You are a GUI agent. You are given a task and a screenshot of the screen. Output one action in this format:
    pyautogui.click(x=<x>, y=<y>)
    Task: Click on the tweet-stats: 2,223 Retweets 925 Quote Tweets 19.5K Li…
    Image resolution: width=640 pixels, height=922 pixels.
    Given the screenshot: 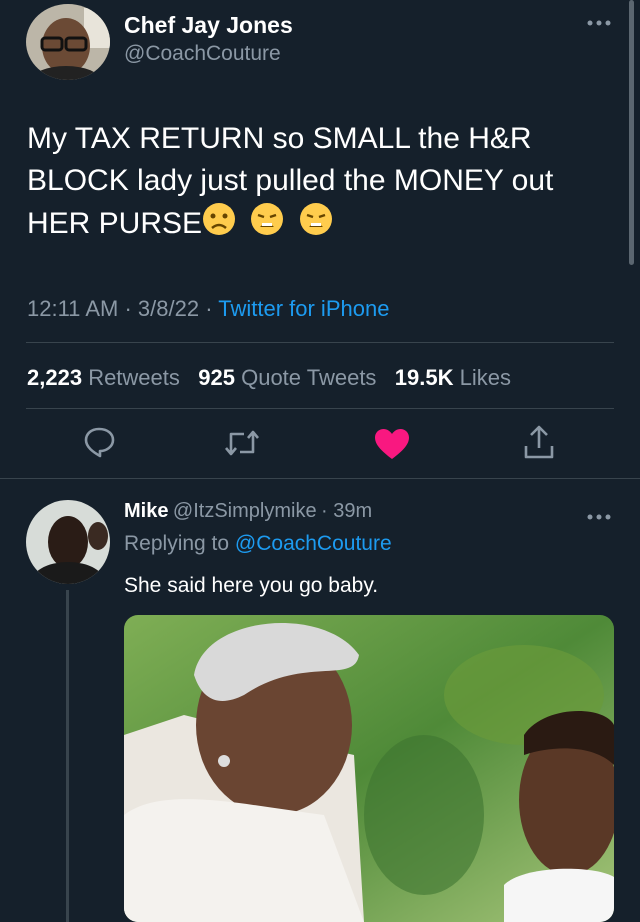 What is the action you would take?
    pyautogui.click(x=269, y=378)
    